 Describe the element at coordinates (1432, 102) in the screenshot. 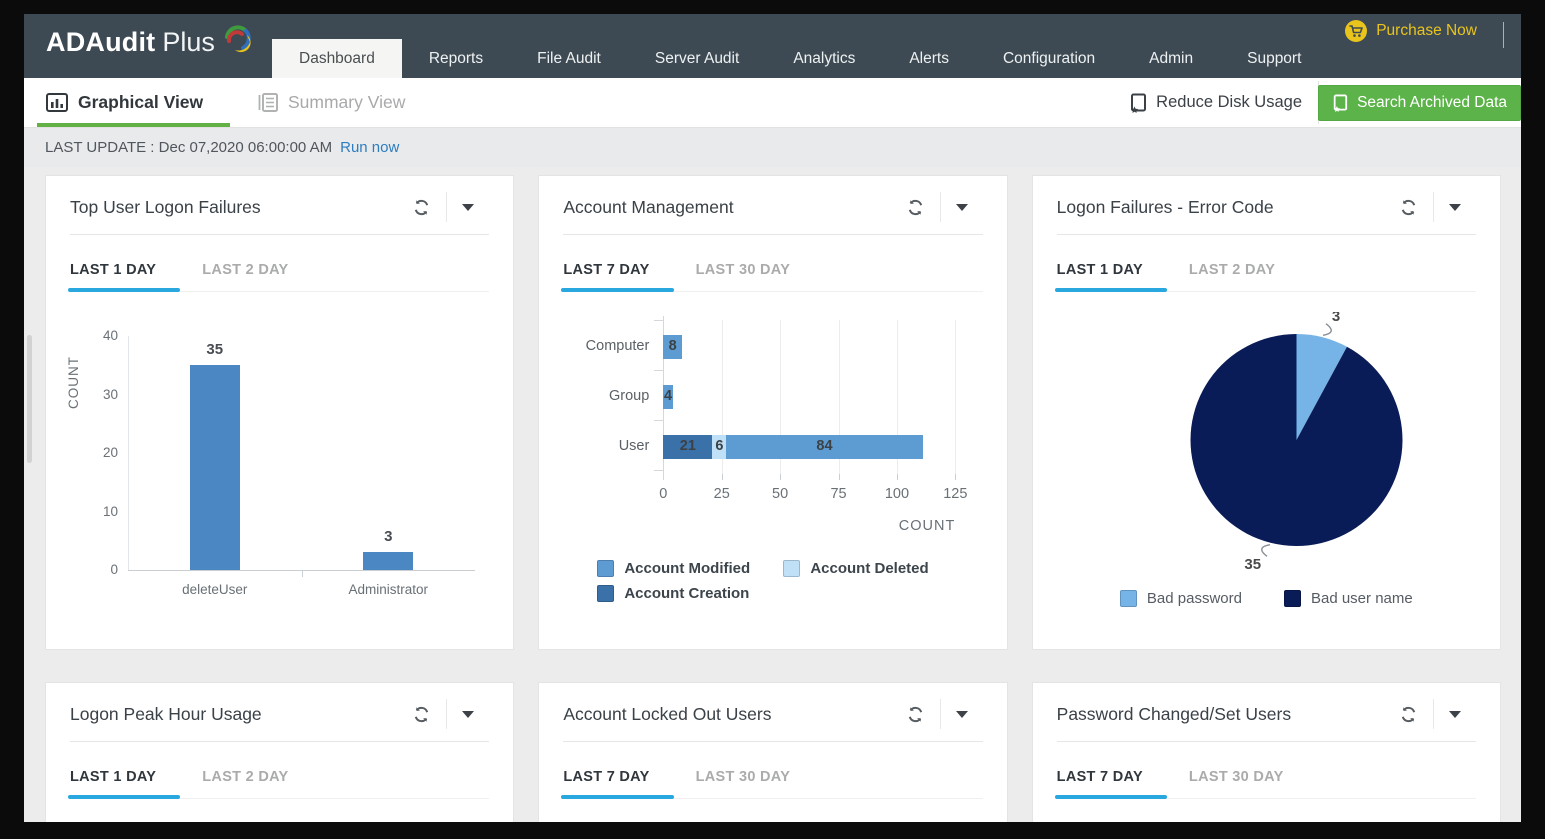

I see `search-archived-data-label: Search Archived Data` at that location.